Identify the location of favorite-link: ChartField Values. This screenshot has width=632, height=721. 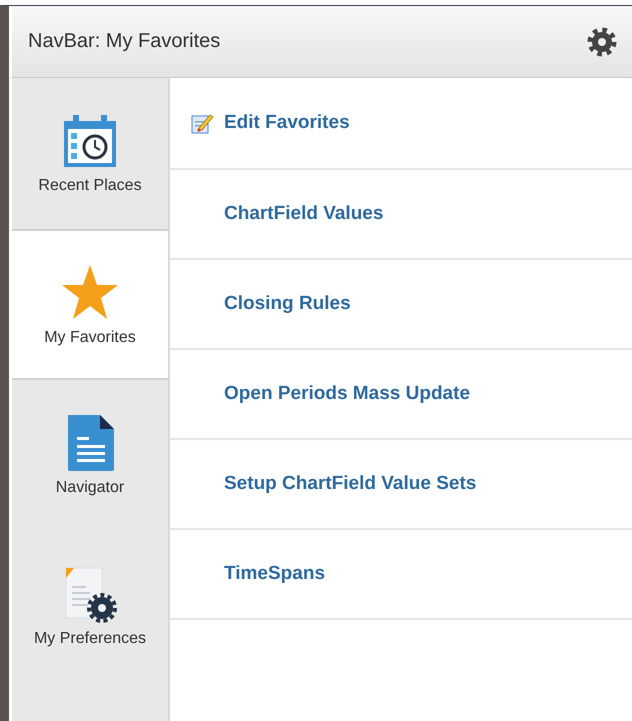
(304, 214).